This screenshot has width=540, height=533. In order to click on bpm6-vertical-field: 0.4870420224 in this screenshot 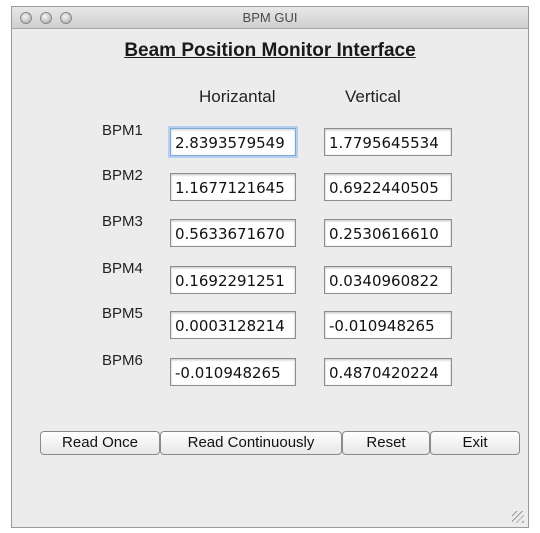, I will do `click(388, 372)`.